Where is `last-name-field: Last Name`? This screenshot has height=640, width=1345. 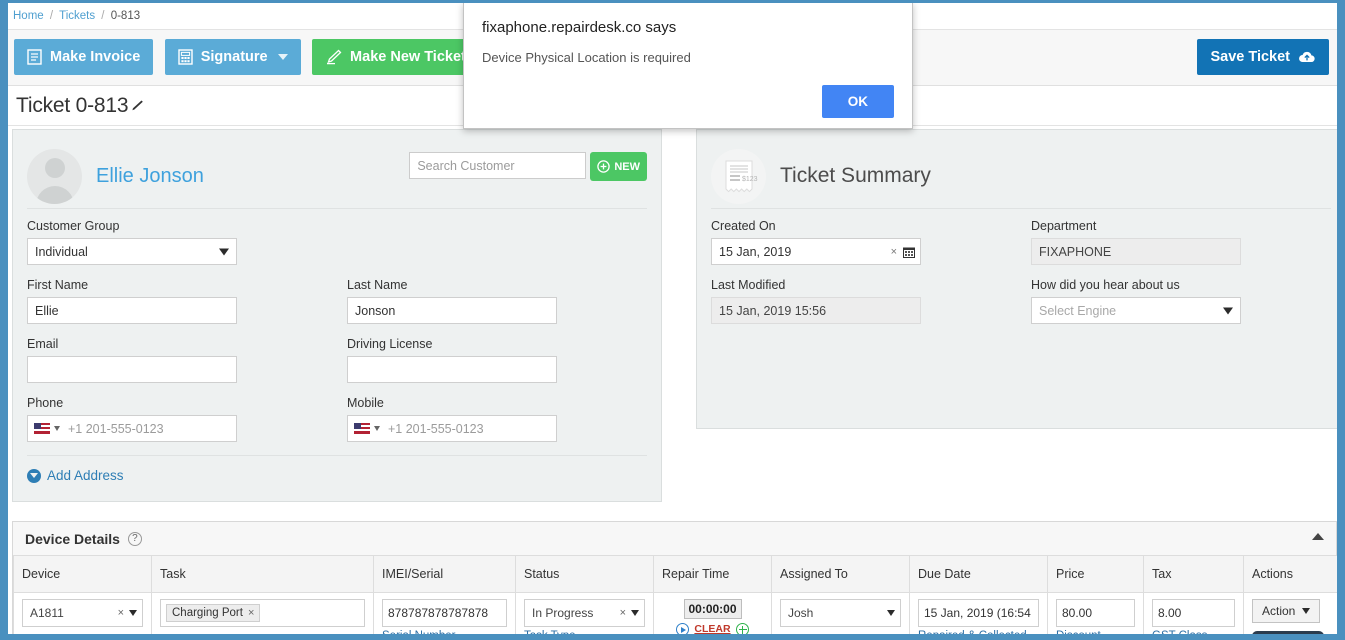
last-name-field: Last Name is located at coordinates (452, 301).